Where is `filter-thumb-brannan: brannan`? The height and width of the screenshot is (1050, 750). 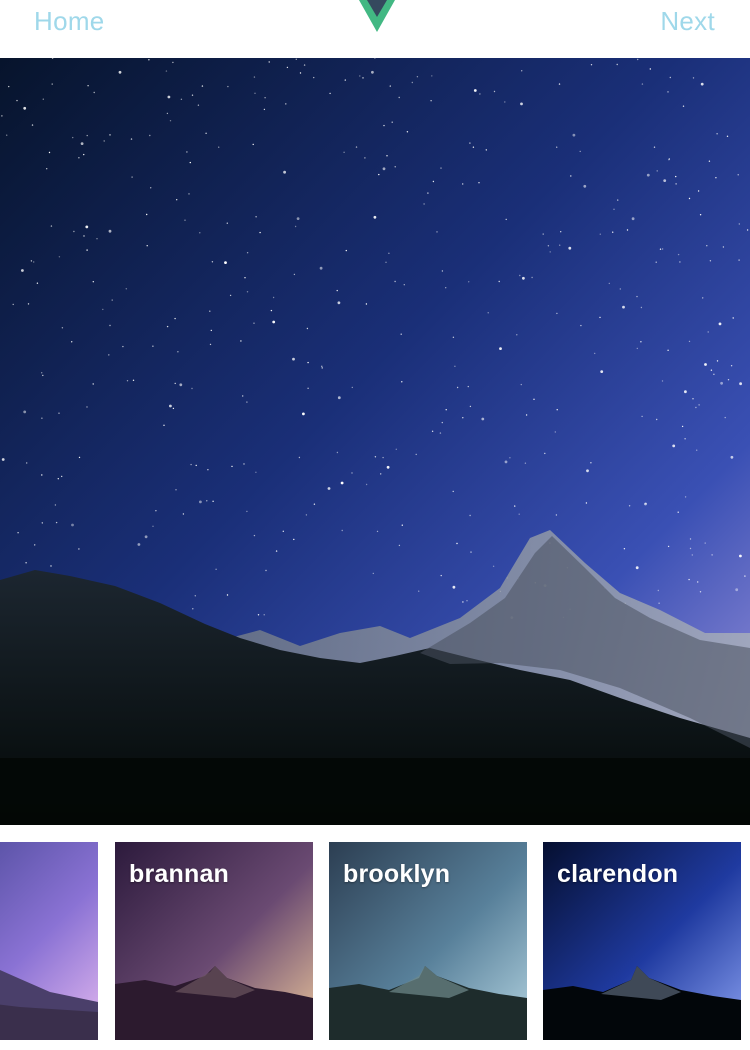 filter-thumb-brannan: brannan is located at coordinates (214, 941).